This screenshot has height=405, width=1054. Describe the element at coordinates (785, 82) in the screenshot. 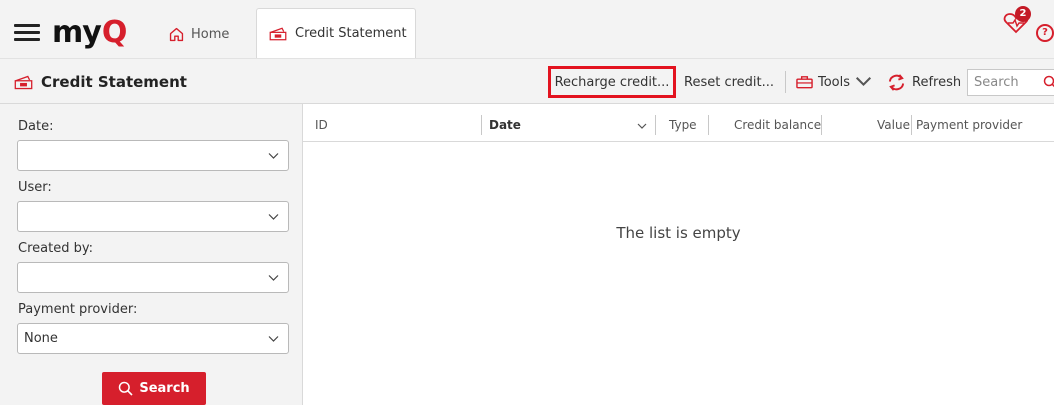

I see `toolbar-divider` at that location.